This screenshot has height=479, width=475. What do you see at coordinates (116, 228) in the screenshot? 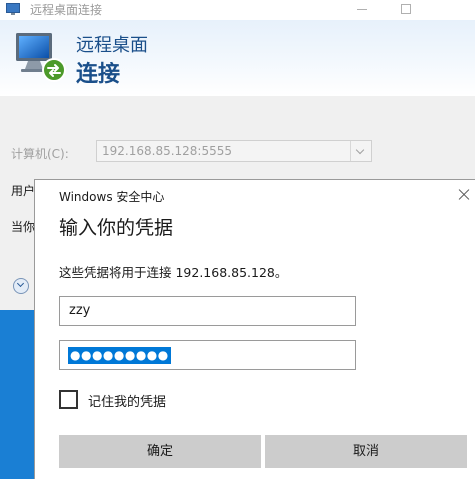
I see `dialog-heading: 输入你的凭据` at bounding box center [116, 228].